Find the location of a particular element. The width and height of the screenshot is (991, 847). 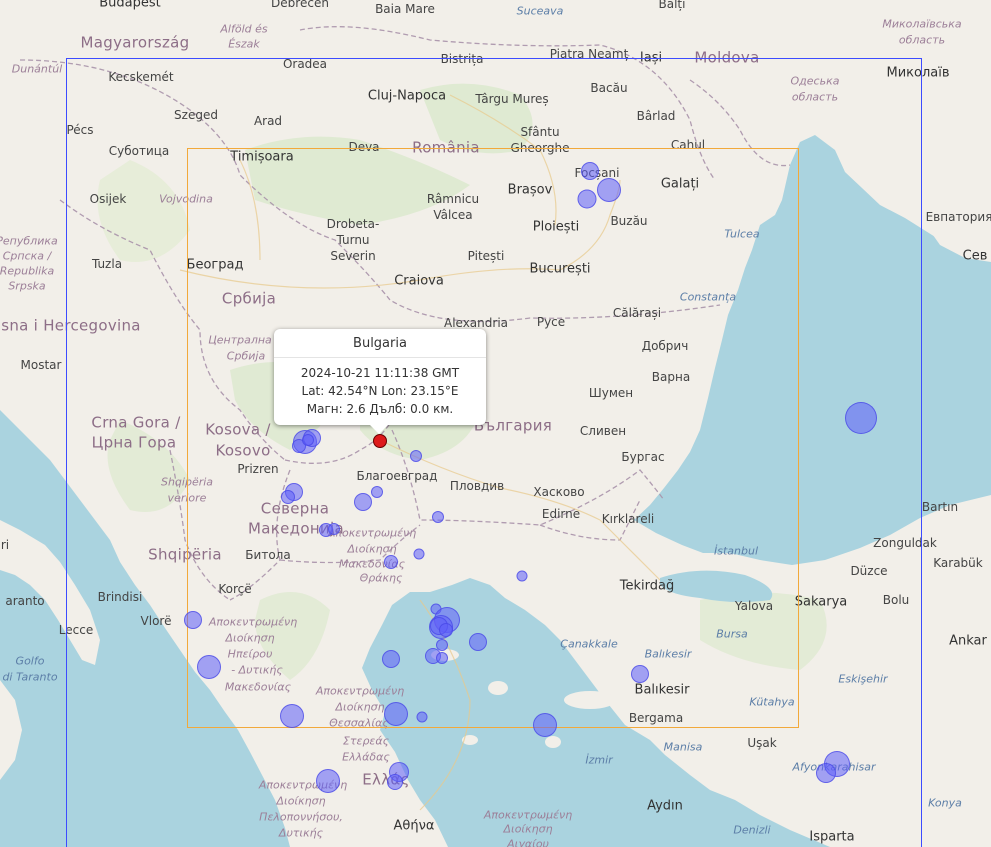

popup-details: Магн: 2.6 Дълб: 0.0 км. is located at coordinates (380, 409).